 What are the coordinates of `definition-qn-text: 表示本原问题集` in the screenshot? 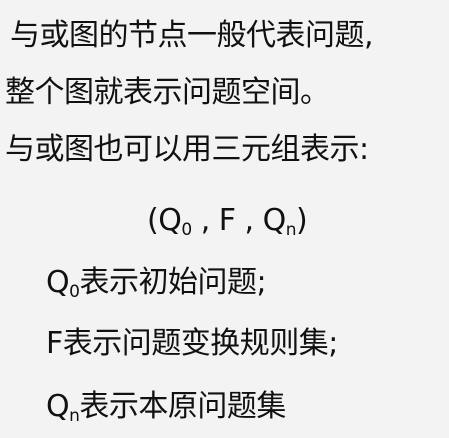 It's located at (182, 406).